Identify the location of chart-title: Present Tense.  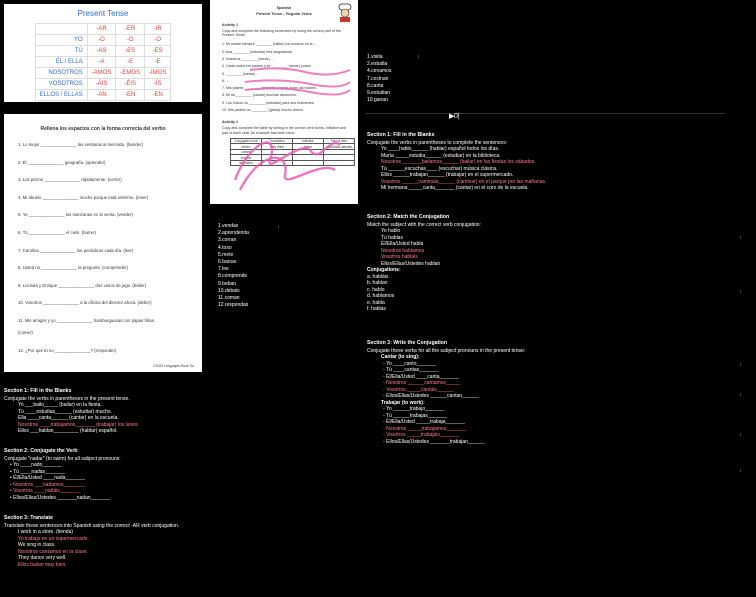
(103, 13).